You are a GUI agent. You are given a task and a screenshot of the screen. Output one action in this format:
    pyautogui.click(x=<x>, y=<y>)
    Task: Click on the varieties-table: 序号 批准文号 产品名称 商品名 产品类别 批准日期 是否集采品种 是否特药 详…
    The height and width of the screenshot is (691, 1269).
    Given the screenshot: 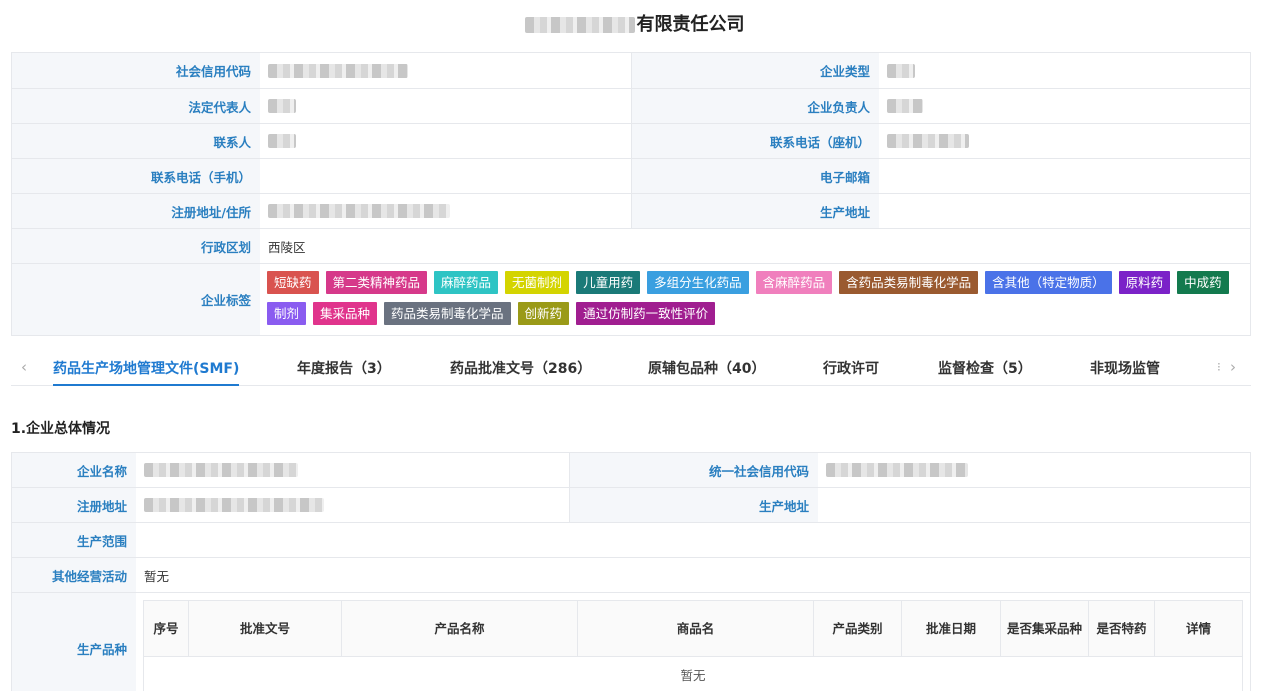 What is the action you would take?
    pyautogui.click(x=693, y=645)
    